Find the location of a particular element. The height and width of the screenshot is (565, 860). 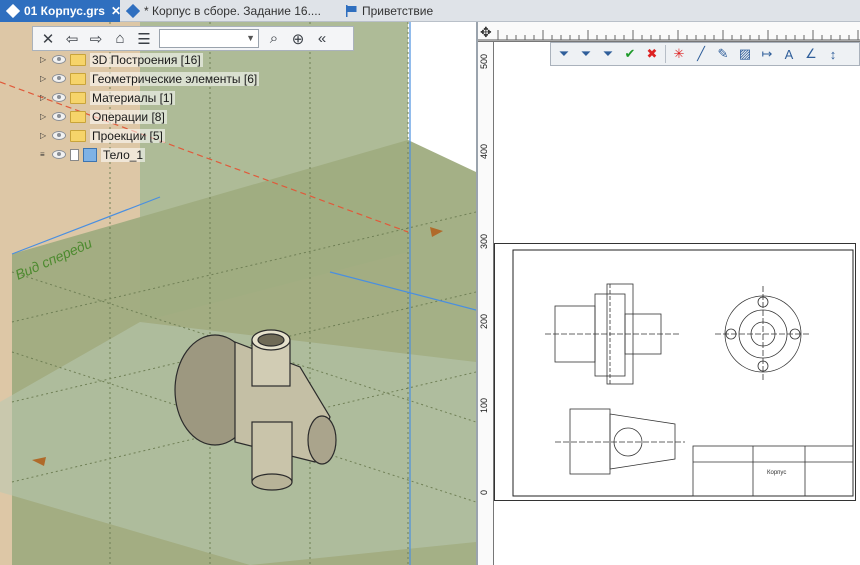

drawing-toolbar: ⏷ ⏷ ⏷ ✔ ✖ ✳ ╱ ✎ ▨ ↦ A ∠ ↕ is located at coordinates (705, 54).